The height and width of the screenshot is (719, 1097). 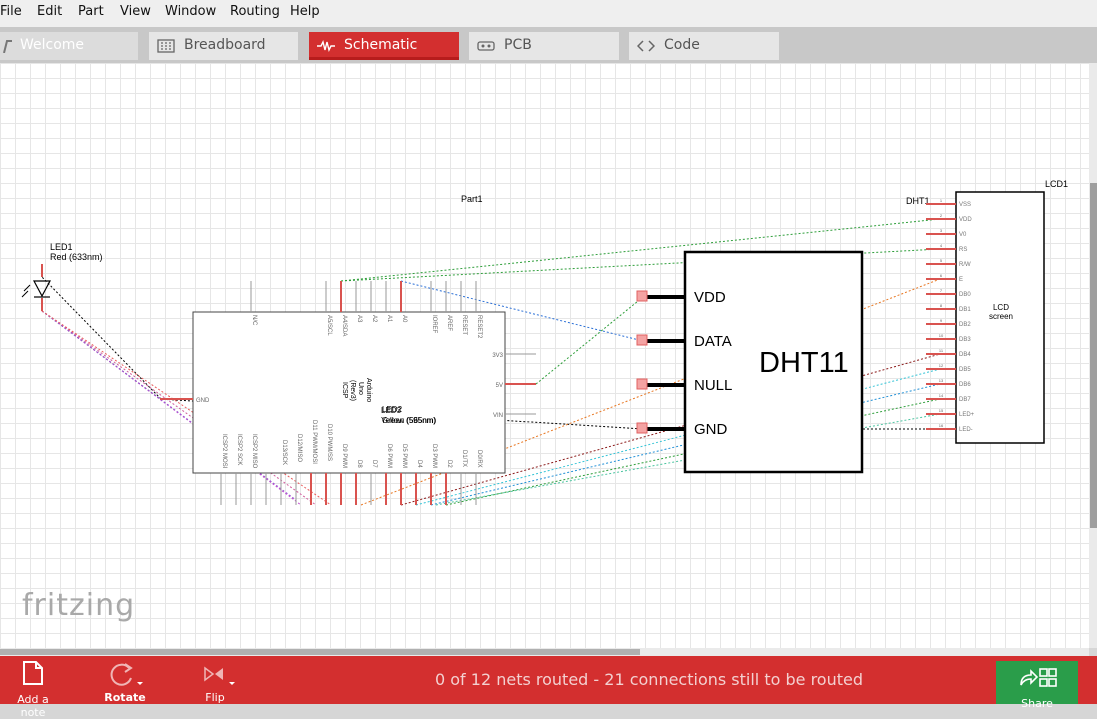 I want to click on tab-schematic: Schematic, so click(x=384, y=46).